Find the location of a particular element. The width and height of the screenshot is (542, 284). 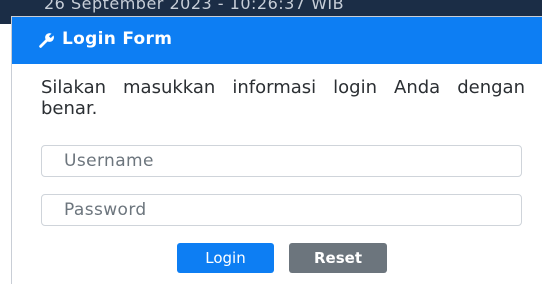

username-input is located at coordinates (281, 161).